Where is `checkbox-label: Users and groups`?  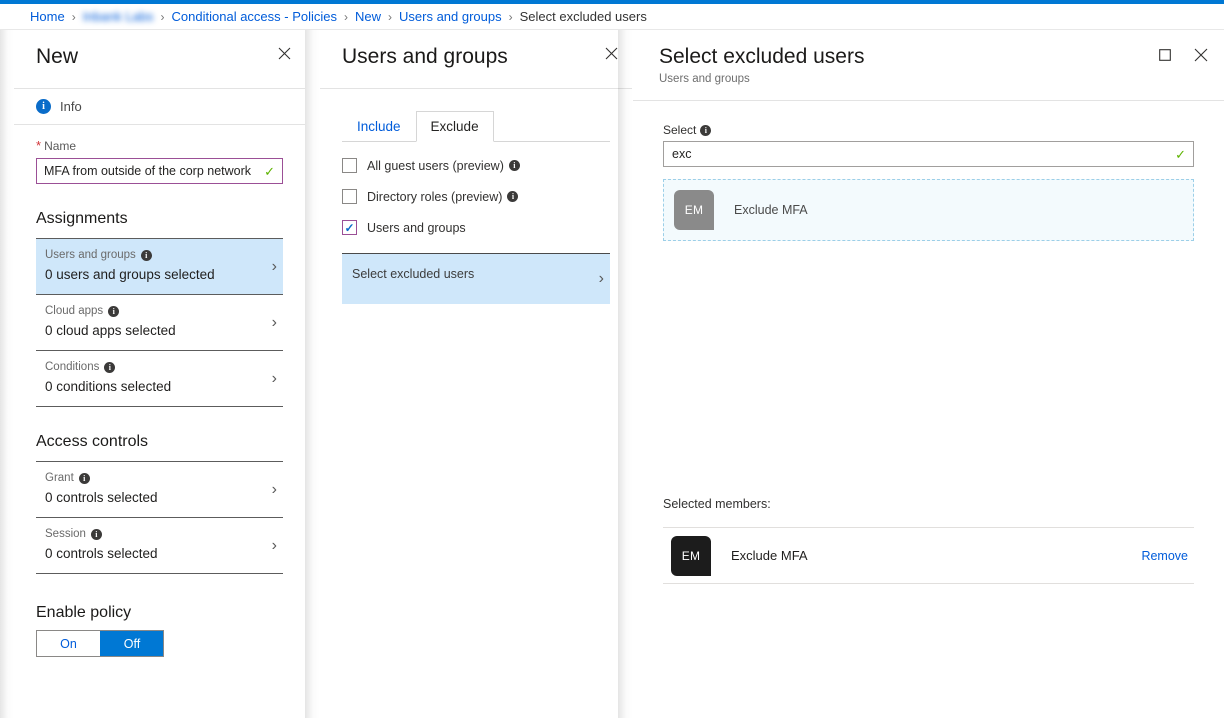
checkbox-label: Users and groups is located at coordinates (416, 228).